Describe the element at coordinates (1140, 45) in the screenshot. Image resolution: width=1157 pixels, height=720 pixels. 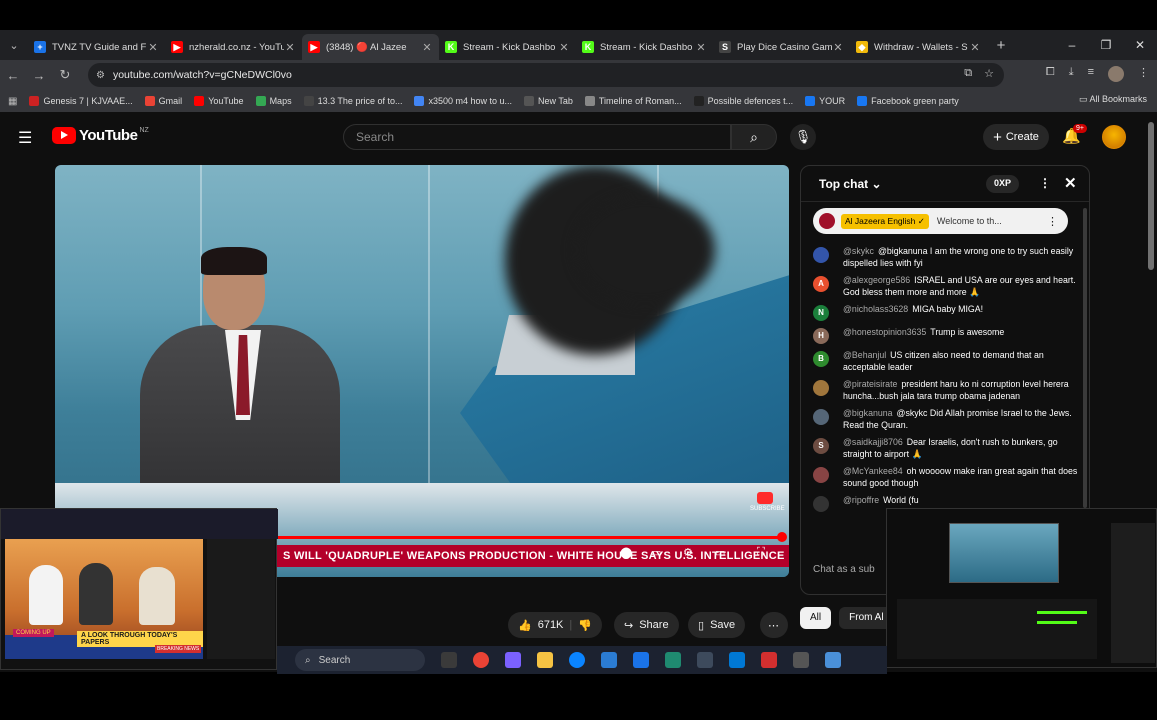
I see `close-window-icon: ✕` at that location.